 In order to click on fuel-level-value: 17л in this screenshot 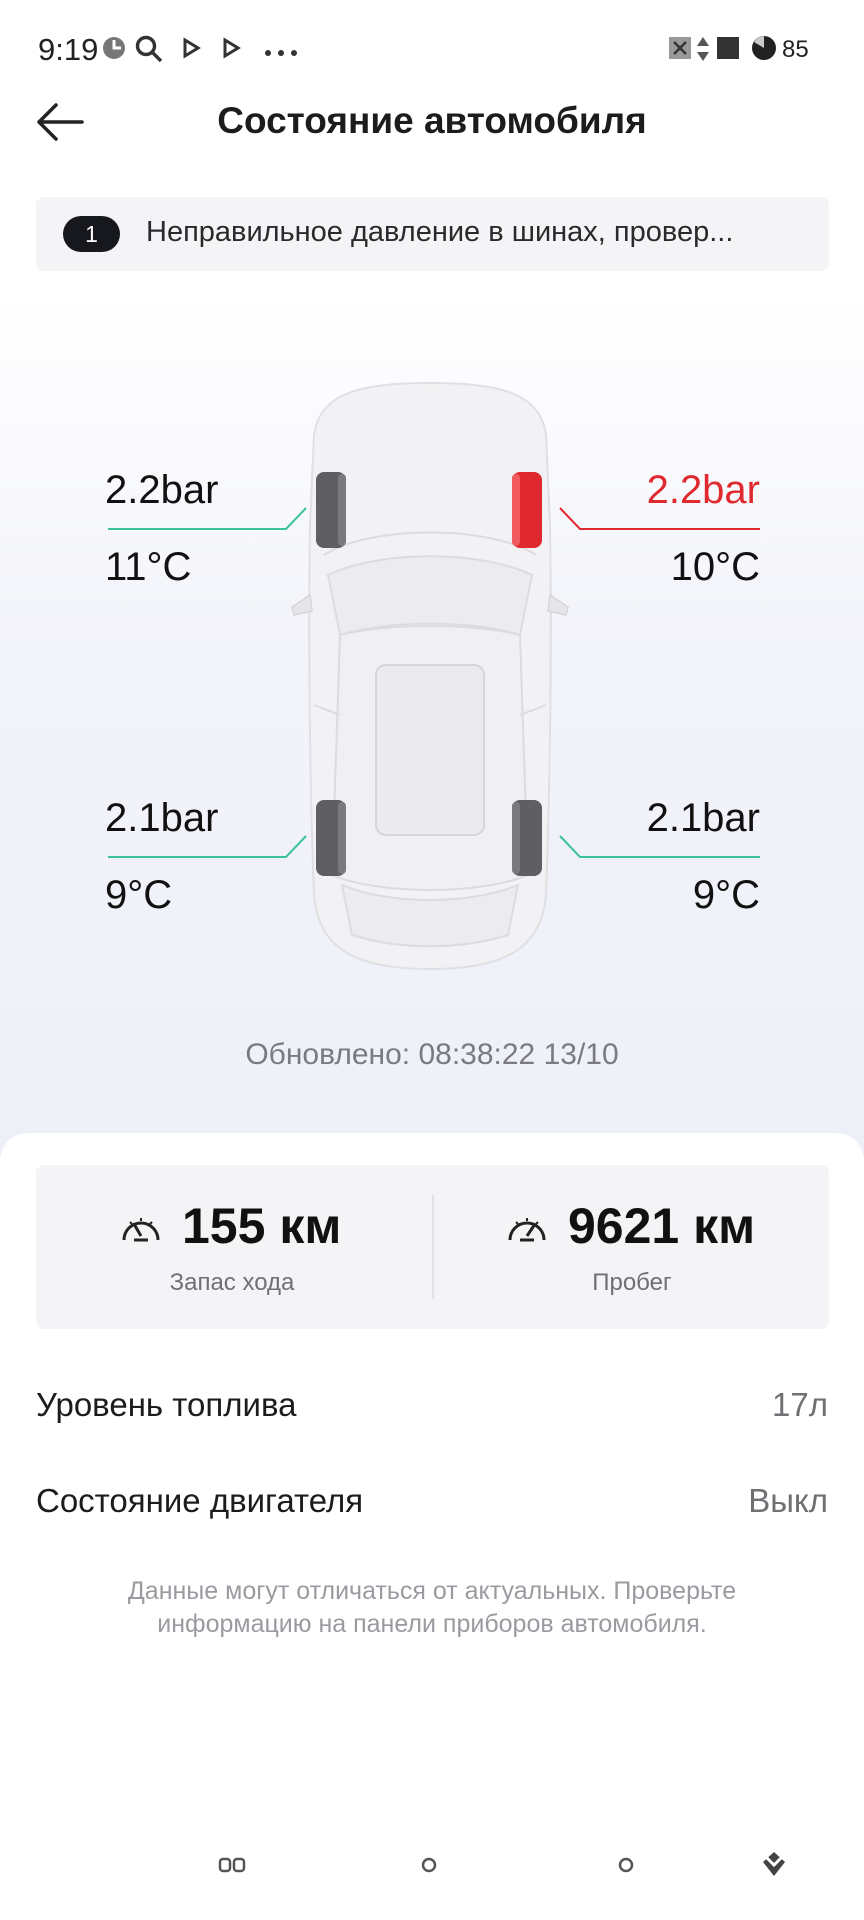, I will do `click(800, 1404)`.